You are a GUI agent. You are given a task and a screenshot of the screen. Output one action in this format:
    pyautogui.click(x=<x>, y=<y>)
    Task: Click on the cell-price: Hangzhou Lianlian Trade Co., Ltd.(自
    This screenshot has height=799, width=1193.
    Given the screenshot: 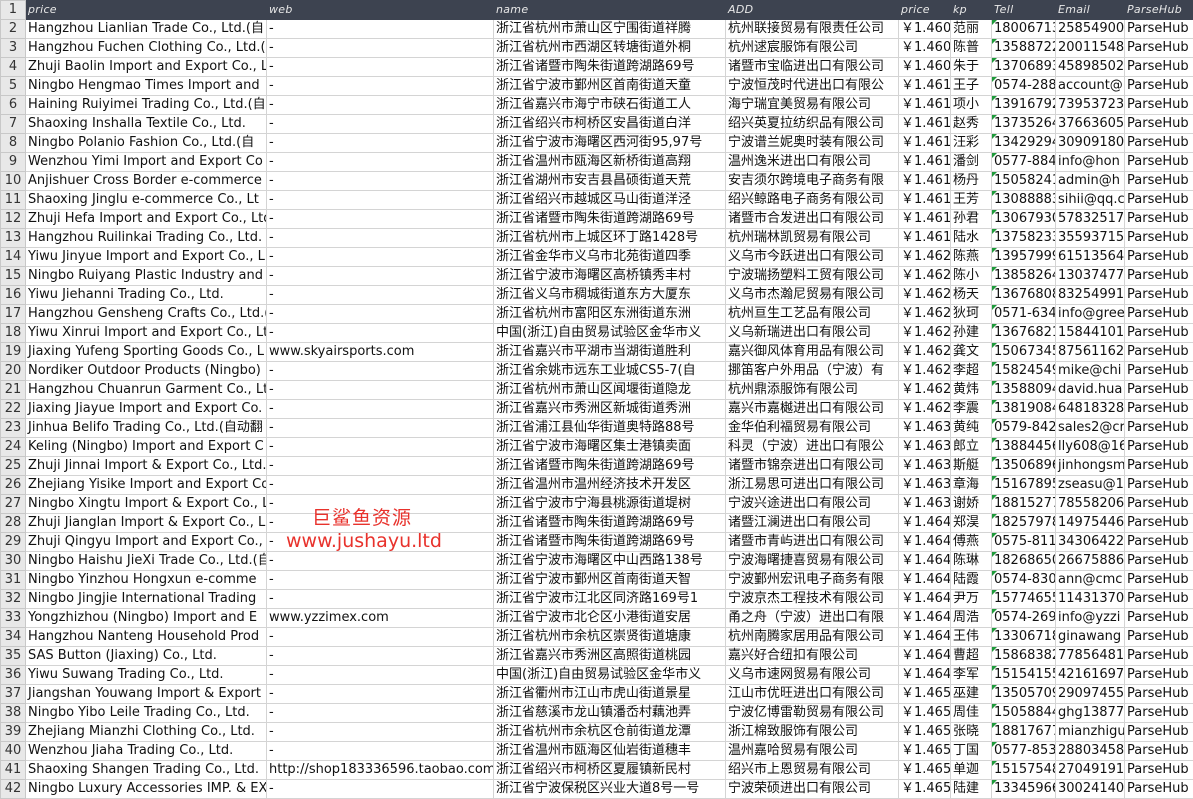 What is the action you would take?
    pyautogui.click(x=146, y=29)
    